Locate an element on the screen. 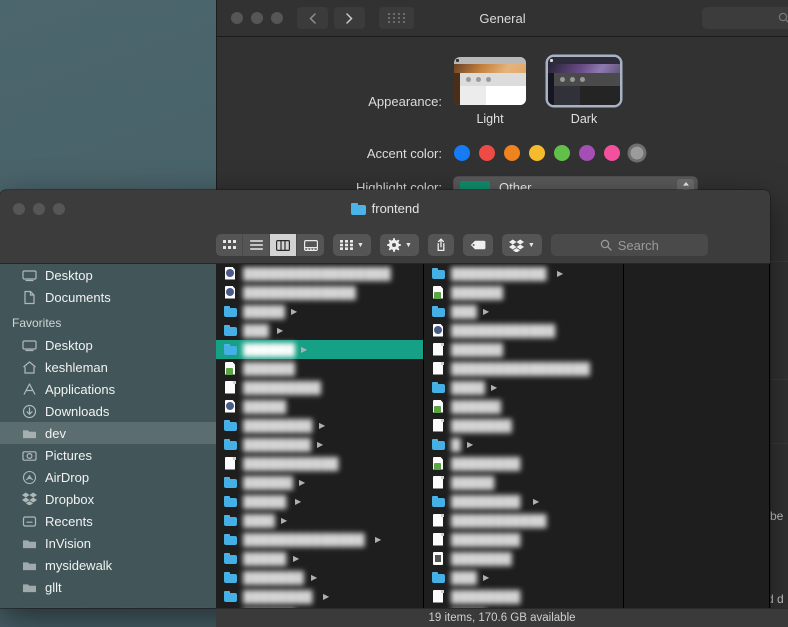  background-text-fragment: be is located at coordinates (777, 516).